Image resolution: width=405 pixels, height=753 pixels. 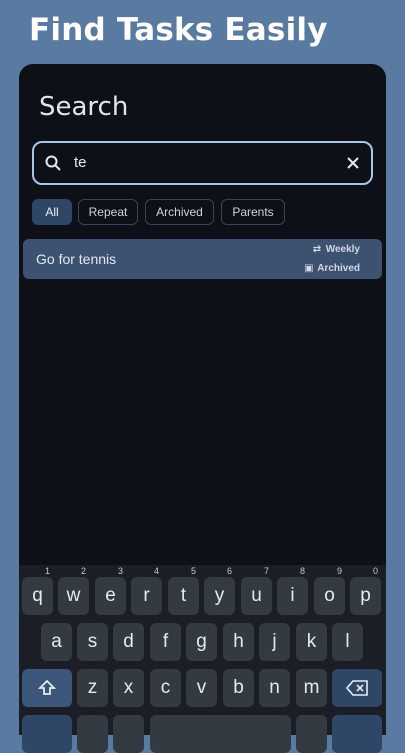 What do you see at coordinates (56, 642) in the screenshot?
I see `key-a: a` at bounding box center [56, 642].